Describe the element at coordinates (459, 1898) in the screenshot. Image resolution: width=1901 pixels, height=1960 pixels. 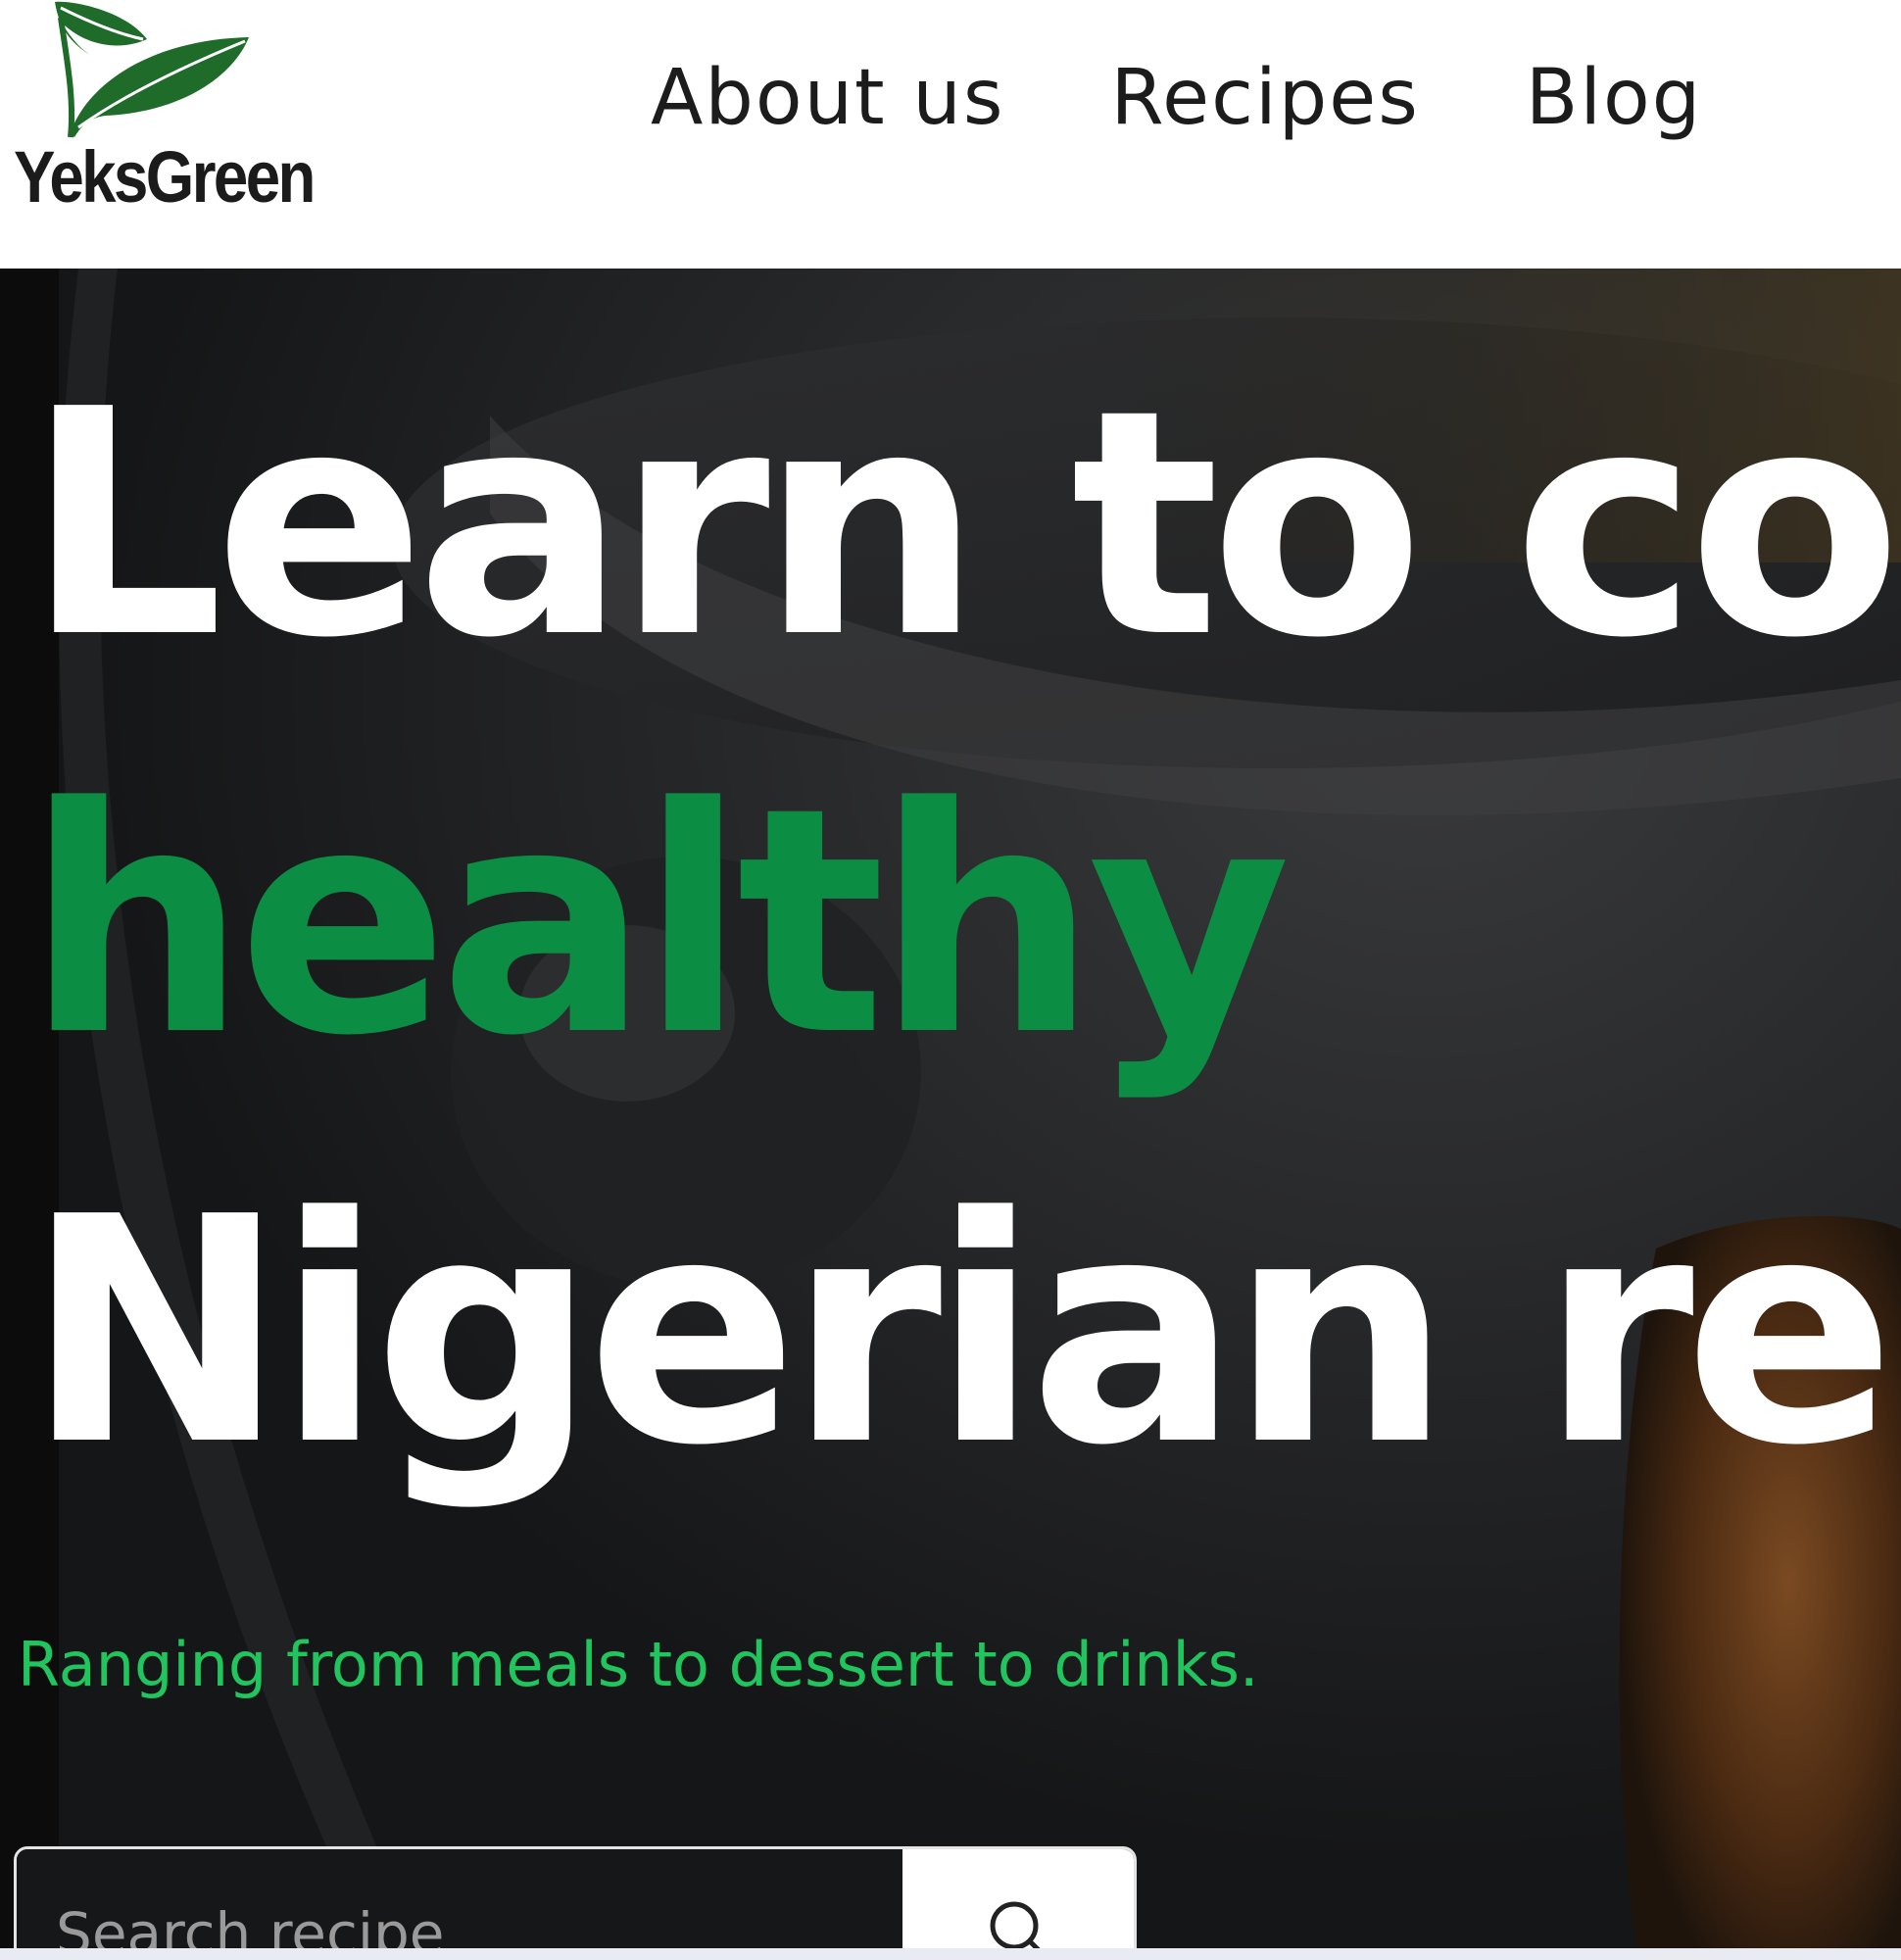
I see `search-input` at that location.